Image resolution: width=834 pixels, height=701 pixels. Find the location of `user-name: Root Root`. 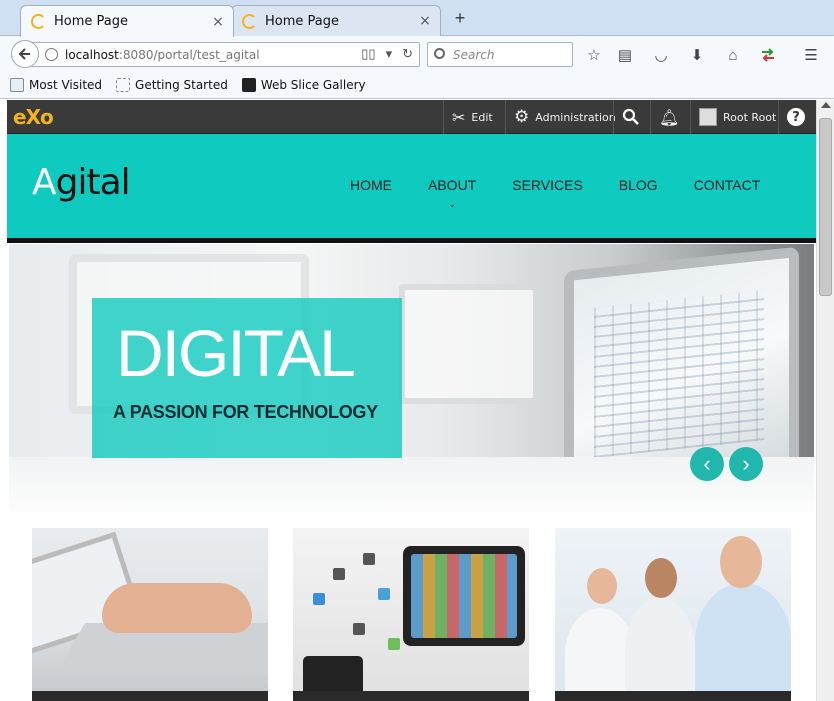

user-name: Root Root is located at coordinates (750, 117).